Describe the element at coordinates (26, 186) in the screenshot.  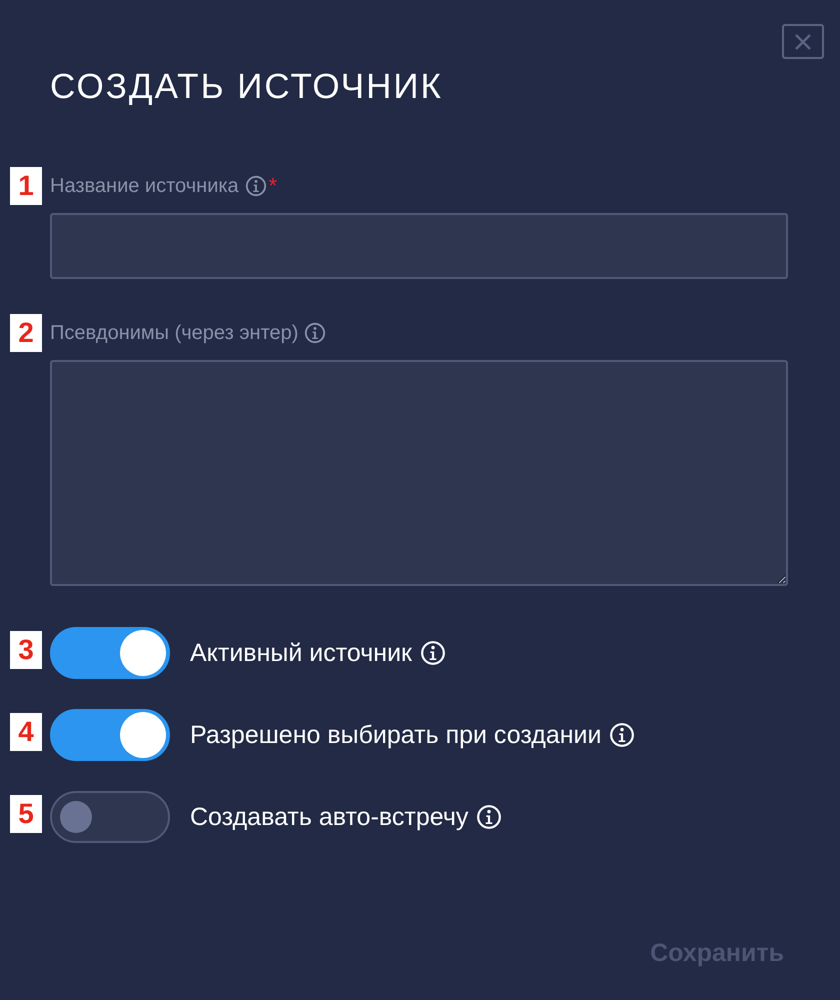
I see `annotation-marker: 1` at that location.